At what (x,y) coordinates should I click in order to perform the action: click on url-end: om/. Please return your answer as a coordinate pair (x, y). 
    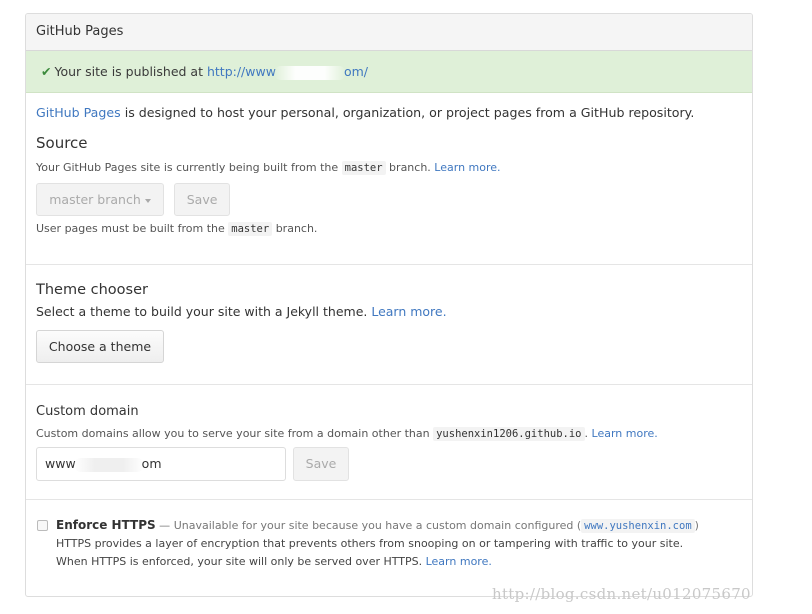
    Looking at the image, I should click on (355, 71).